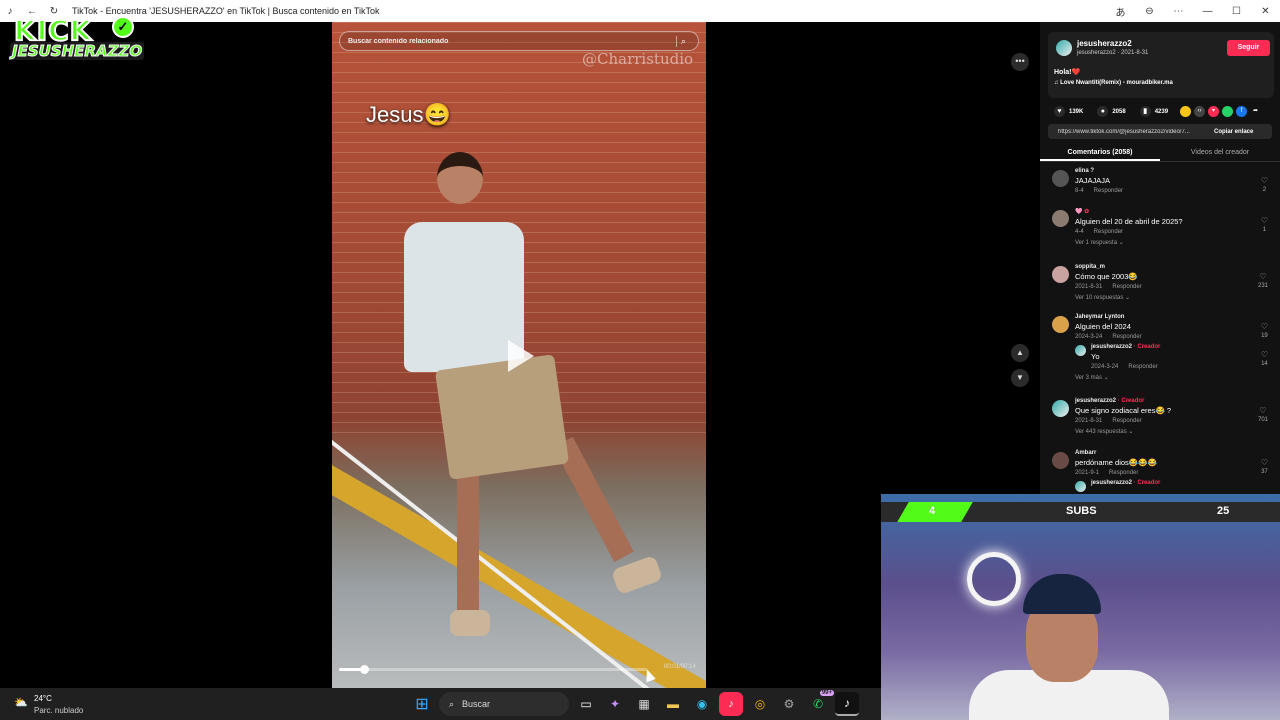 This screenshot has height=720, width=1280. What do you see at coordinates (1241, 111) in the screenshot?
I see `facebook-icon: f` at bounding box center [1241, 111].